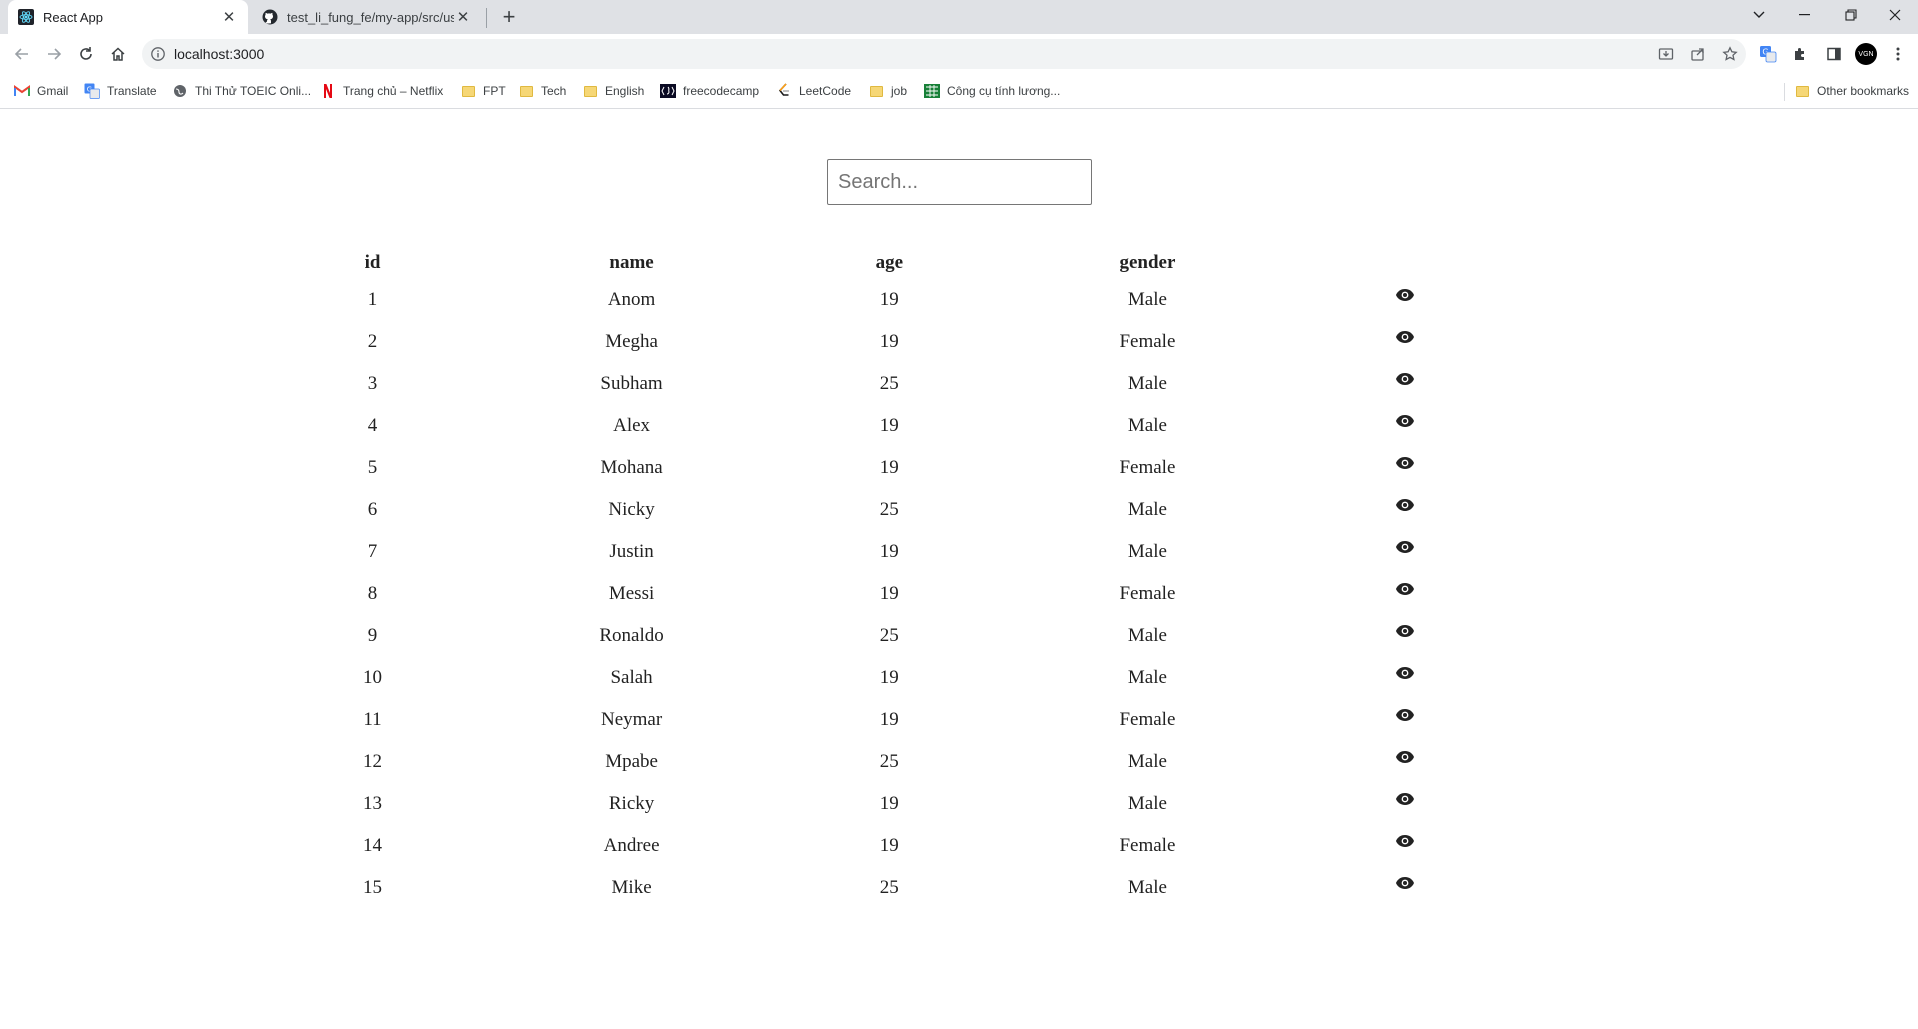 The height and width of the screenshot is (1029, 1918). What do you see at coordinates (959, 182) in the screenshot?
I see `search-input` at bounding box center [959, 182].